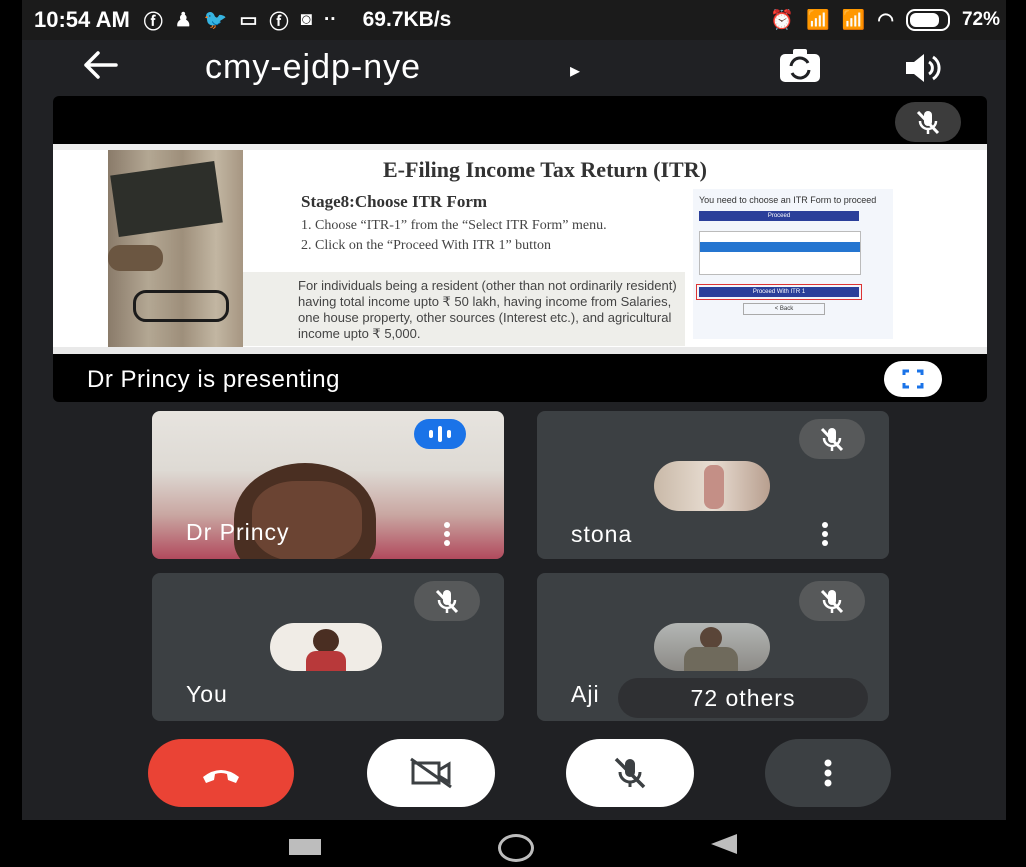 The width and height of the screenshot is (1026, 867). What do you see at coordinates (520, 350) in the screenshot?
I see `slideshow-statusbar` at bounding box center [520, 350].